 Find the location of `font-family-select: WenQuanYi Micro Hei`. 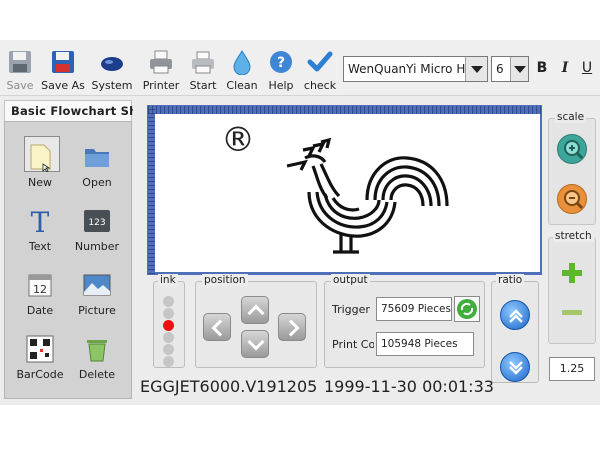

font-family-select: WenQuanYi Micro Hei is located at coordinates (415, 69).